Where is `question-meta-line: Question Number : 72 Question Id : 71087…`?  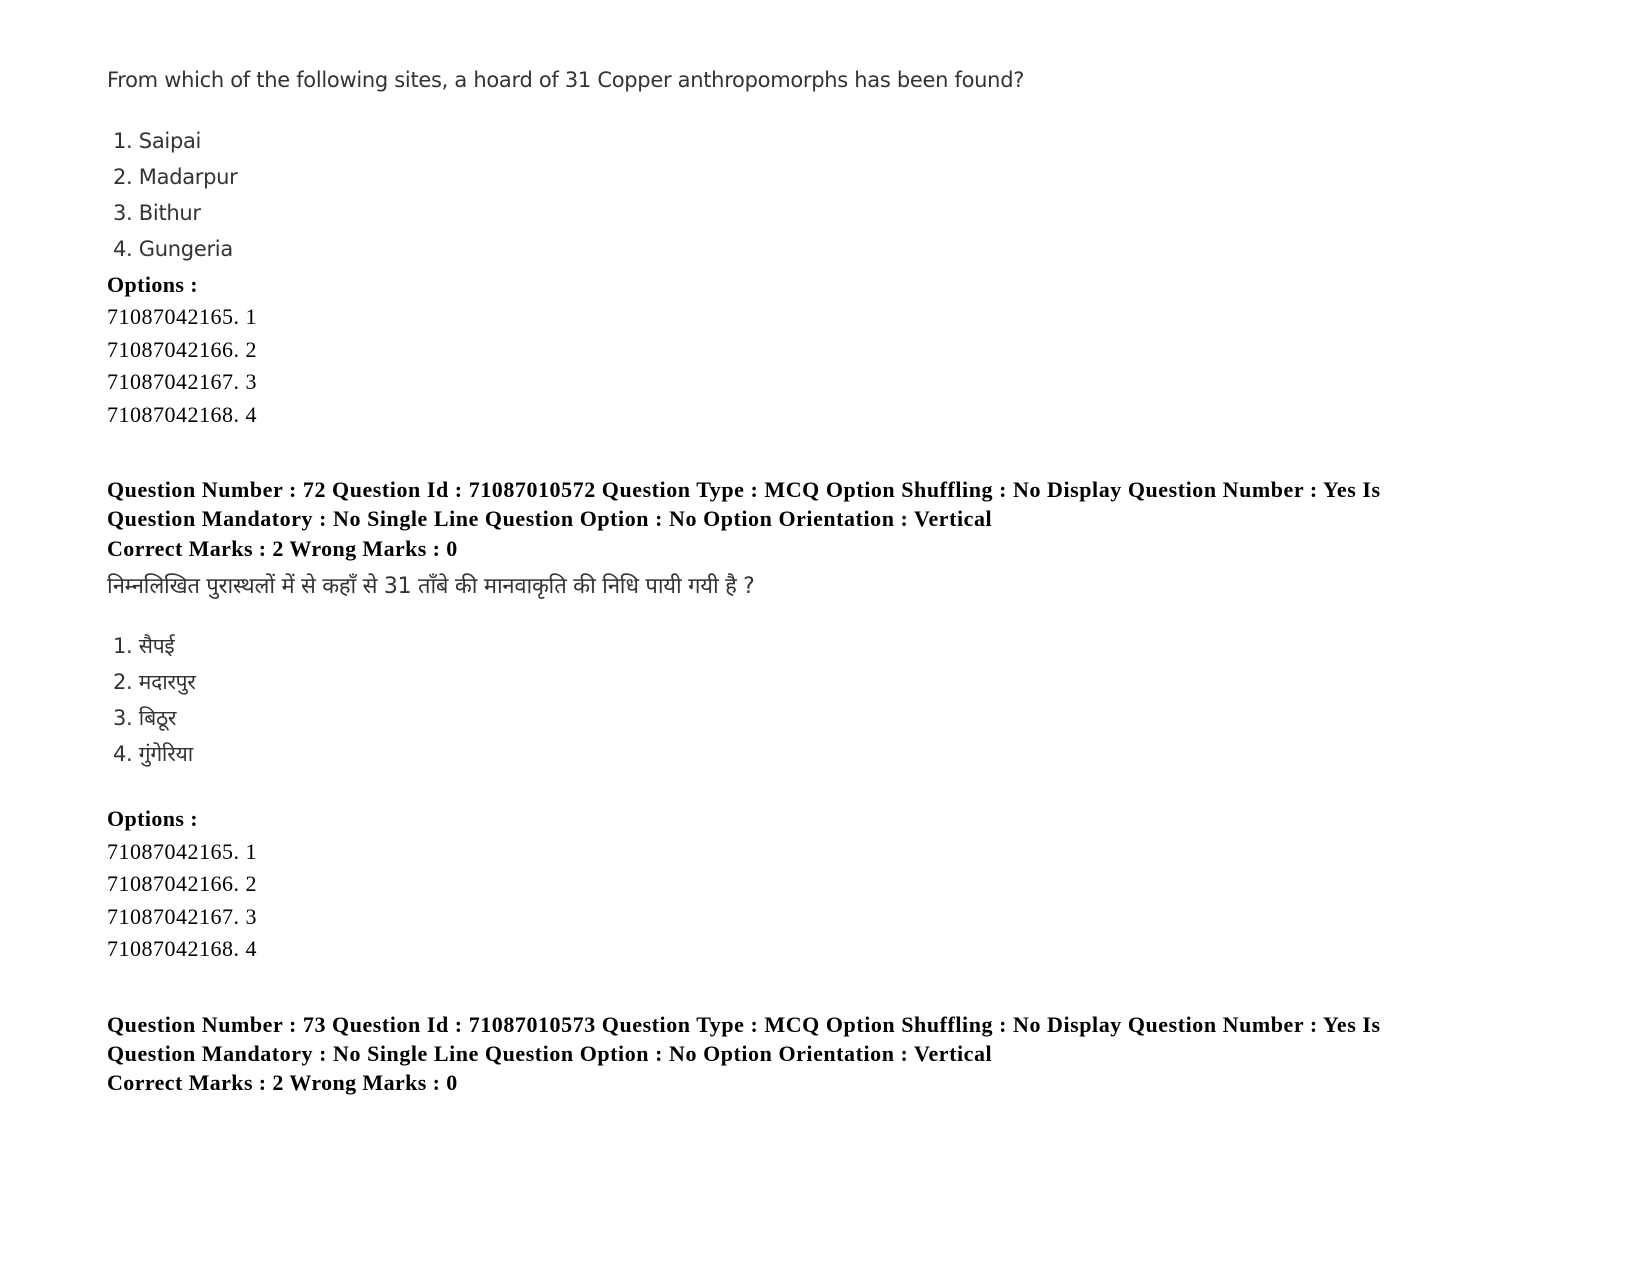 question-meta-line: Question Number : 72 Question Id : 71087… is located at coordinates (744, 489).